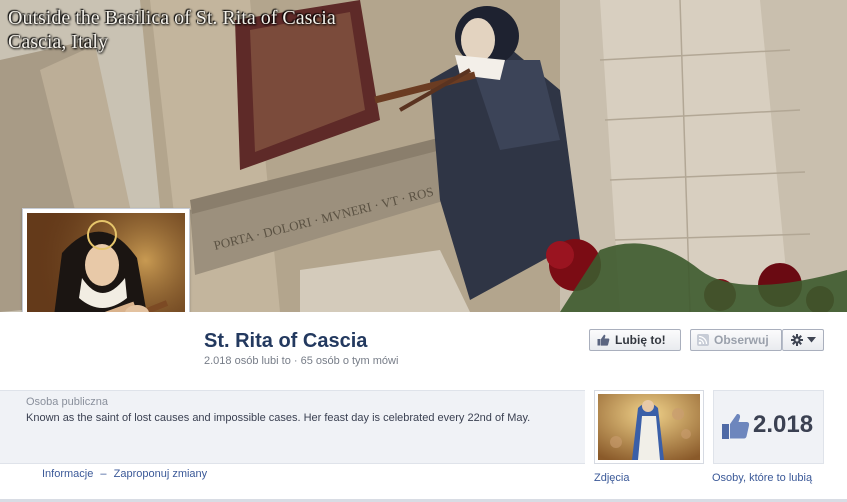  I want to click on follow-button-label: Obserwuj, so click(741, 340).